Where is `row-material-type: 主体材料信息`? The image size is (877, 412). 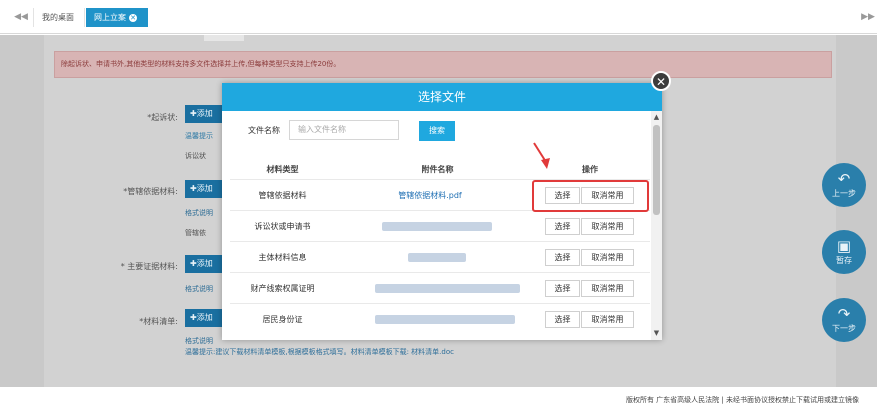
row-material-type: 主体材料信息 is located at coordinates (282, 257).